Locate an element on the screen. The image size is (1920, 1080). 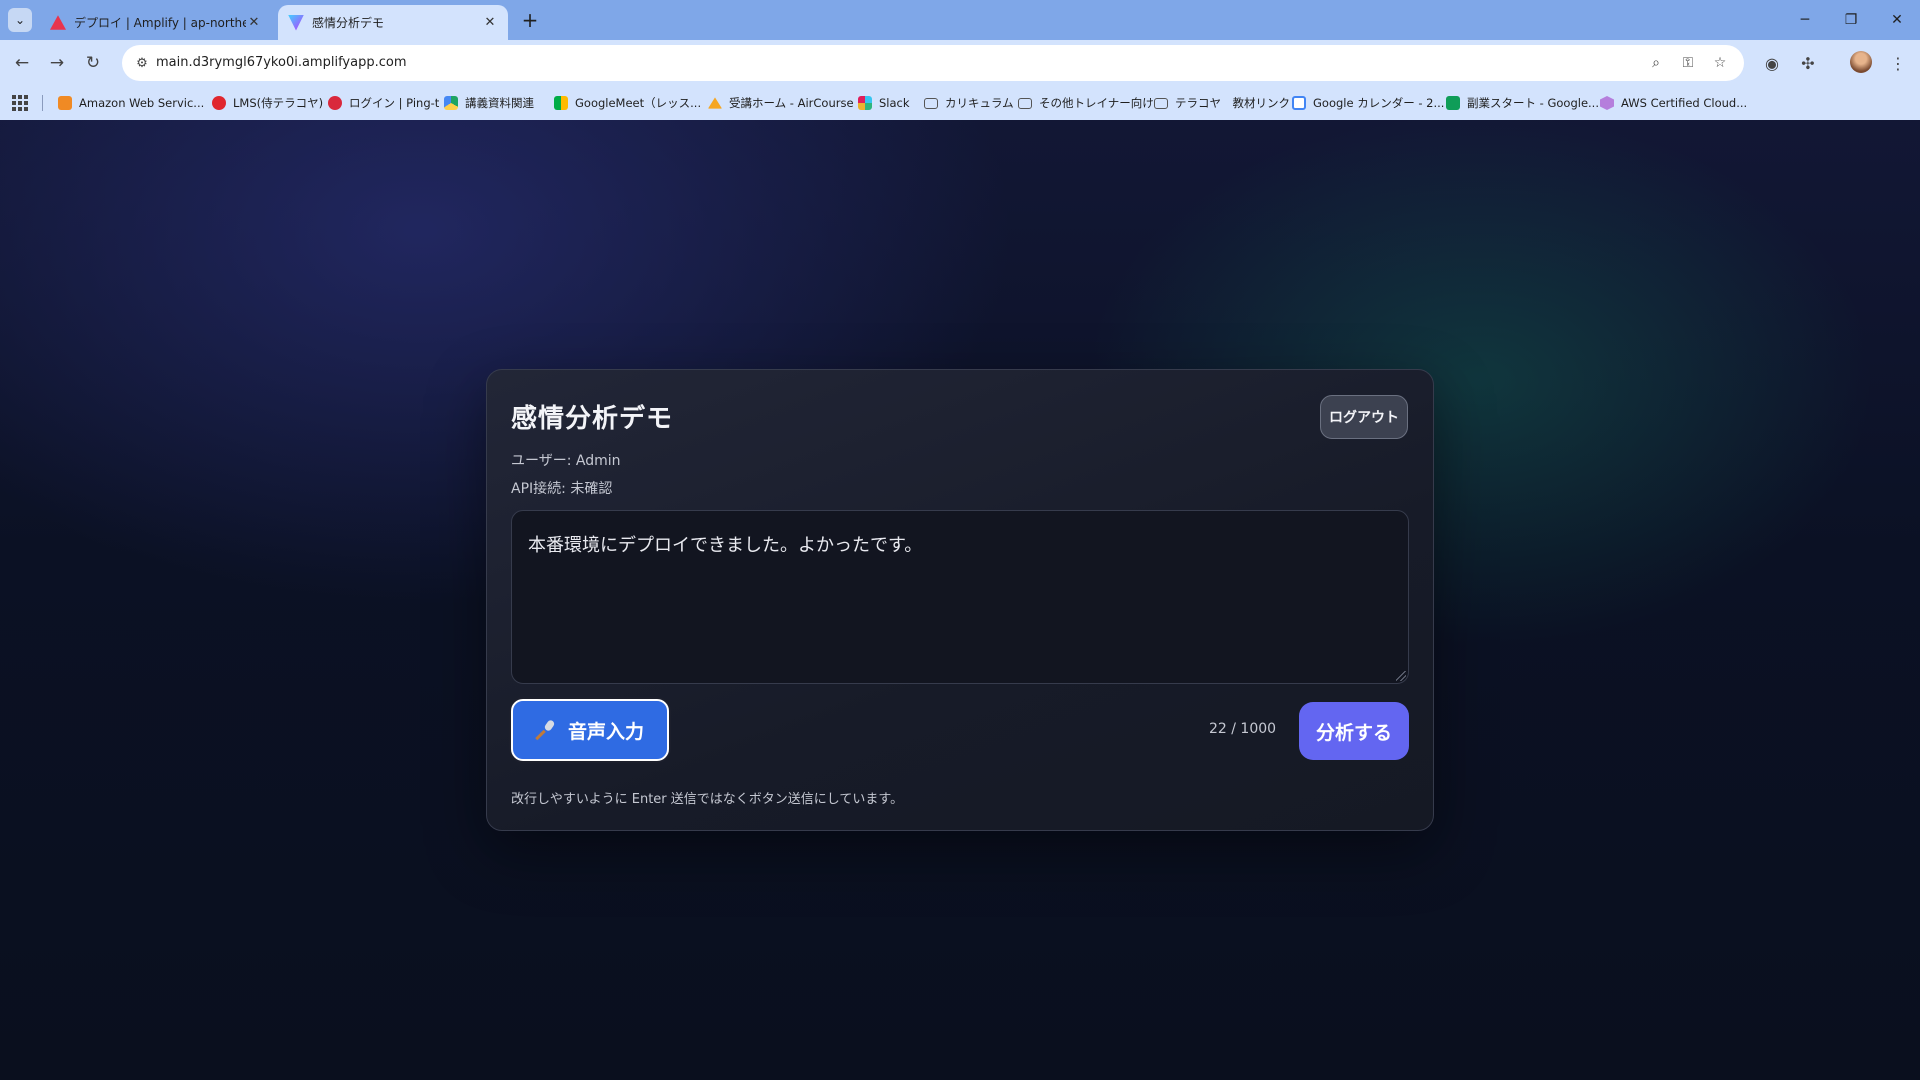
bookmark-label: ログイン | Ping-t is located at coordinates (394, 103).